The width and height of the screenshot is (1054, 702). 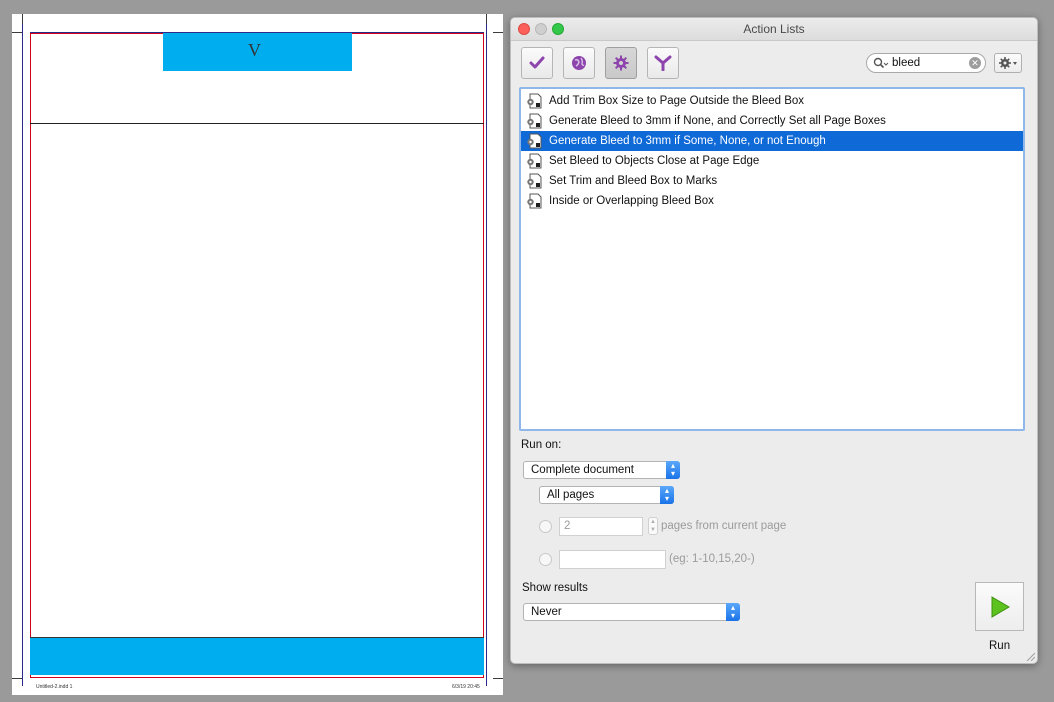 I want to click on checks-category-button, so click(x=537, y=63).